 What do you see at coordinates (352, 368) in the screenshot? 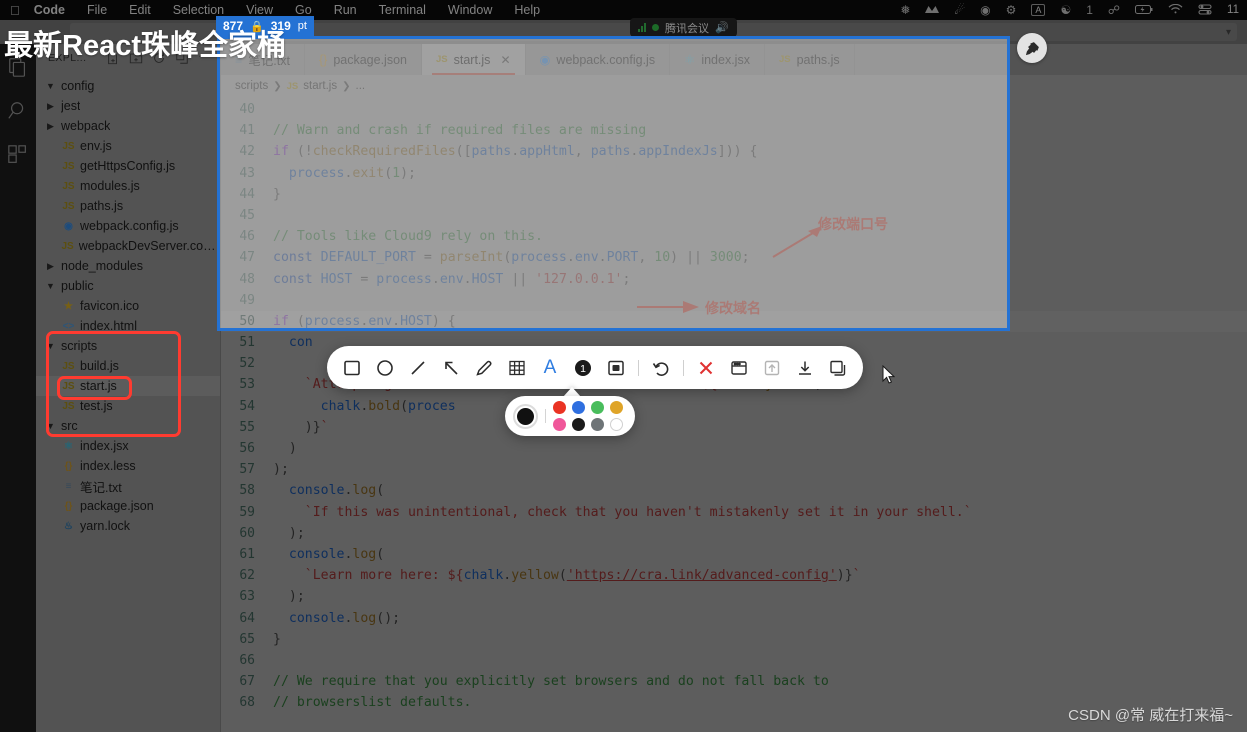
I see `rectangle-tool` at bounding box center [352, 368].